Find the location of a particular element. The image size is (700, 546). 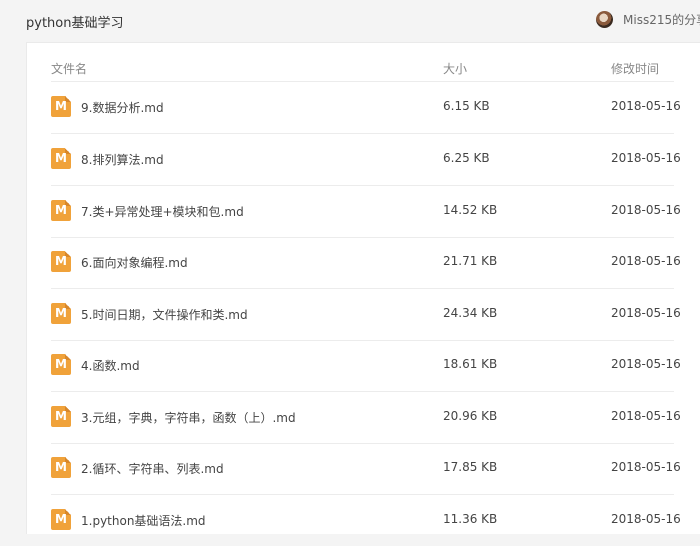

table-row: M 6.面向对象编程.md 21.71 KB 2018-05-16 is located at coordinates (366, 263).